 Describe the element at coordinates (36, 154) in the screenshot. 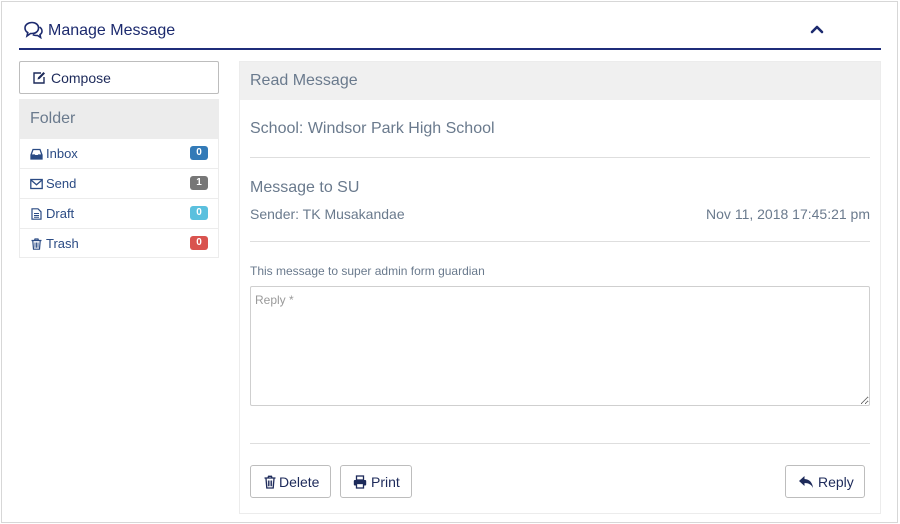

I see `inbox-icon` at that location.